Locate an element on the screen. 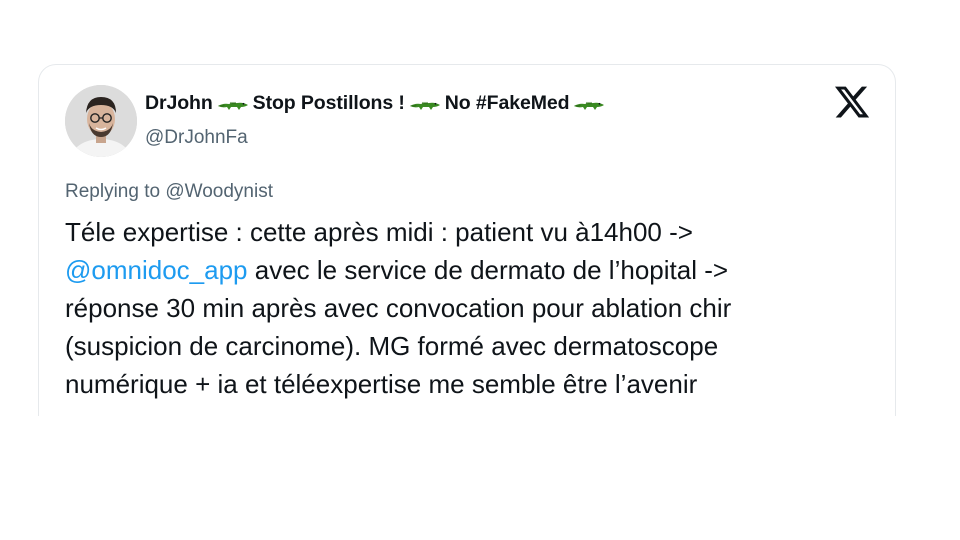 The image size is (960, 540). mention-link: @omnidoc_app is located at coordinates (156, 270).